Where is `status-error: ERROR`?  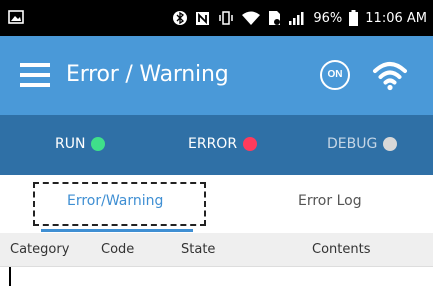 status-error: ERROR is located at coordinates (223, 144).